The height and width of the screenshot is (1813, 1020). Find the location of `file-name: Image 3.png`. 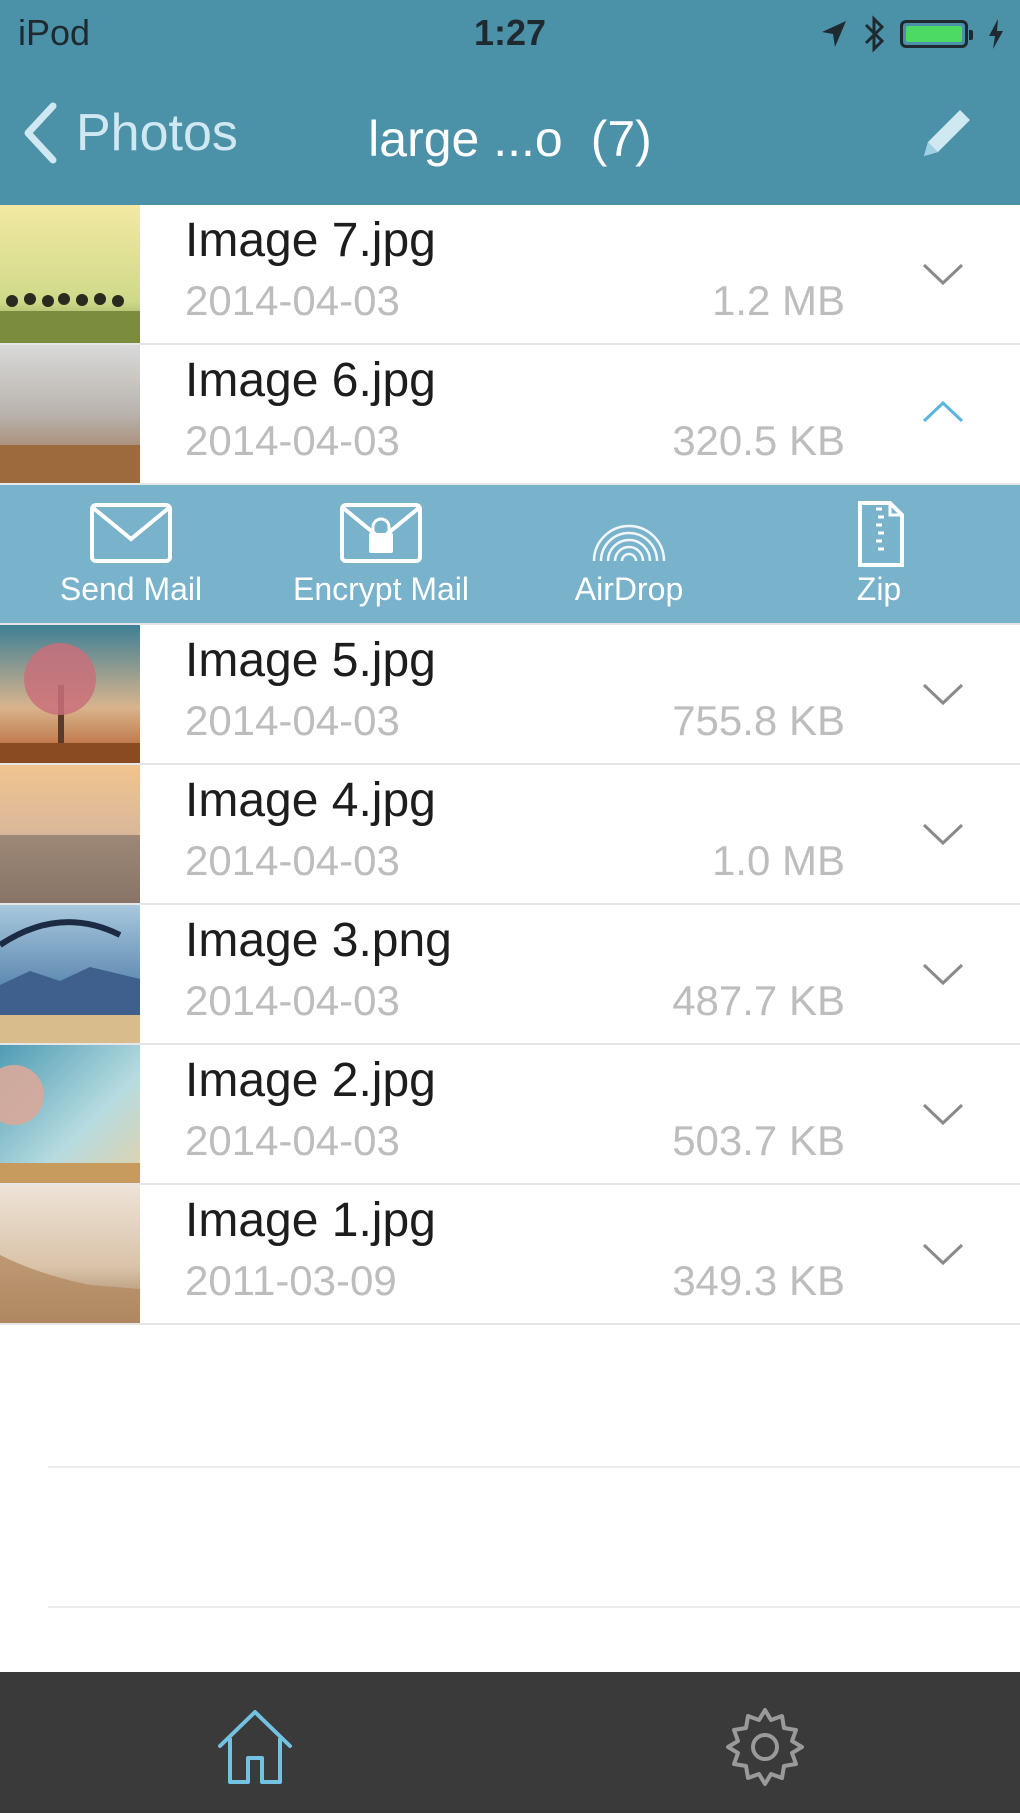

file-name: Image 3.png is located at coordinates (318, 940).